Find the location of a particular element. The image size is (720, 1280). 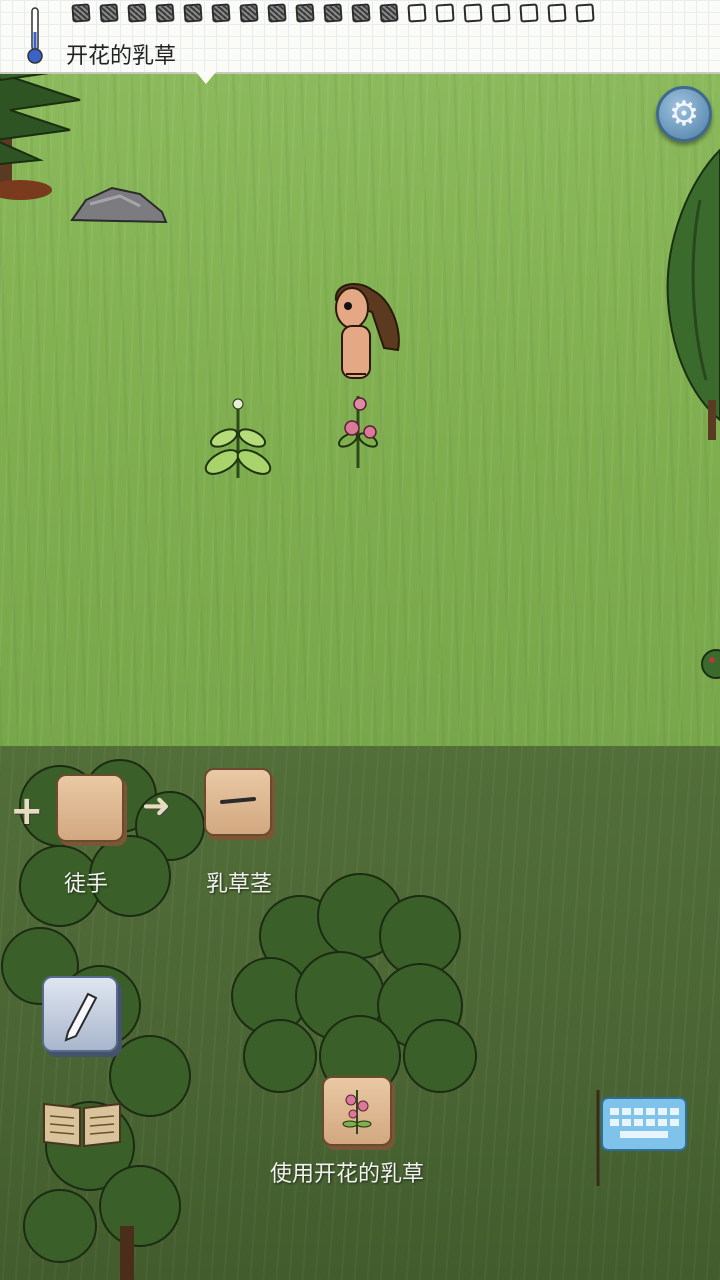

keyboard-button is located at coordinates (639, 1141).